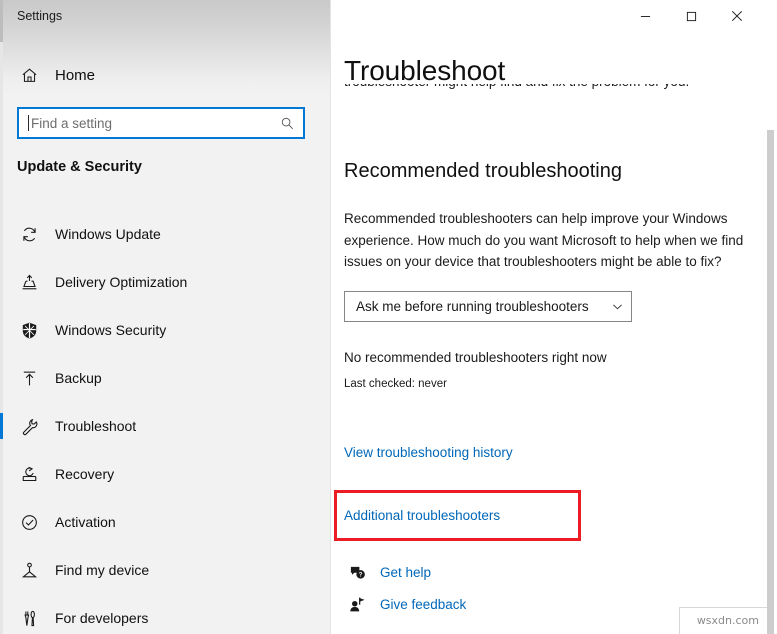 Image resolution: width=777 pixels, height=634 pixels. What do you see at coordinates (165, 614) in the screenshot?
I see `sidebar-item-for-developers: For developers` at bounding box center [165, 614].